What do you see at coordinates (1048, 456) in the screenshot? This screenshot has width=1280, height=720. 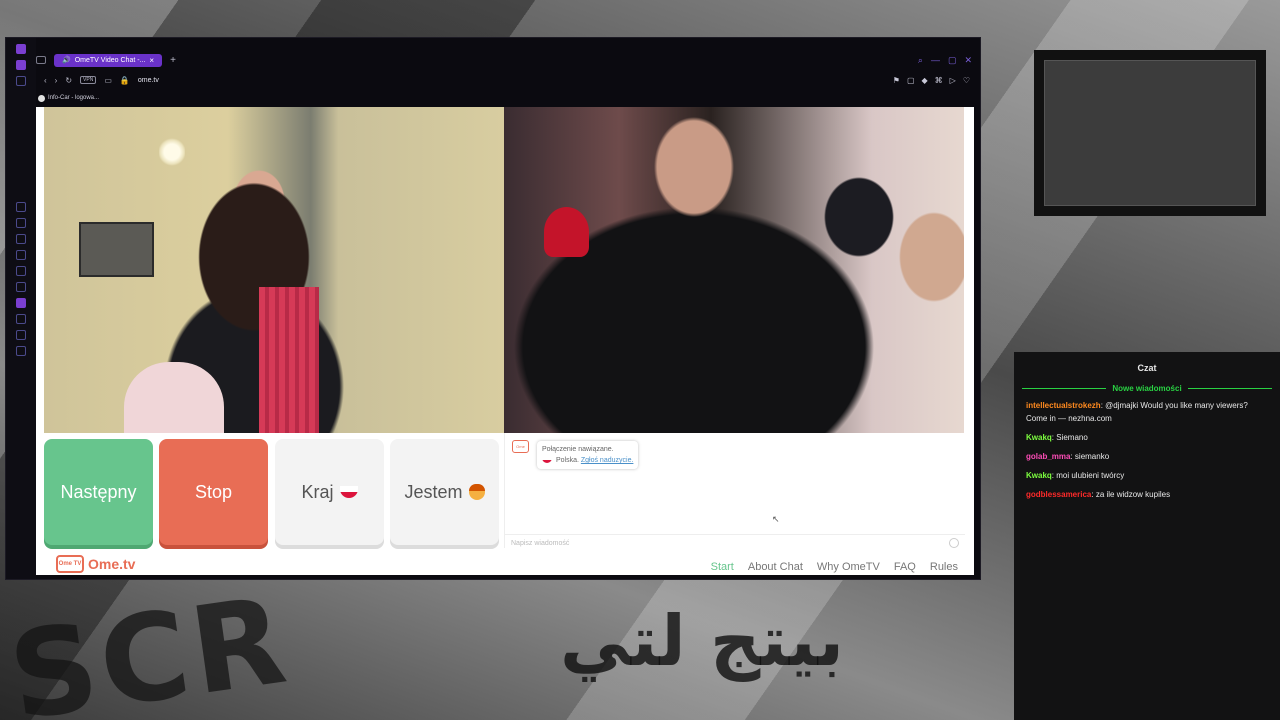 I see `chat-username: golab_mma` at bounding box center [1048, 456].